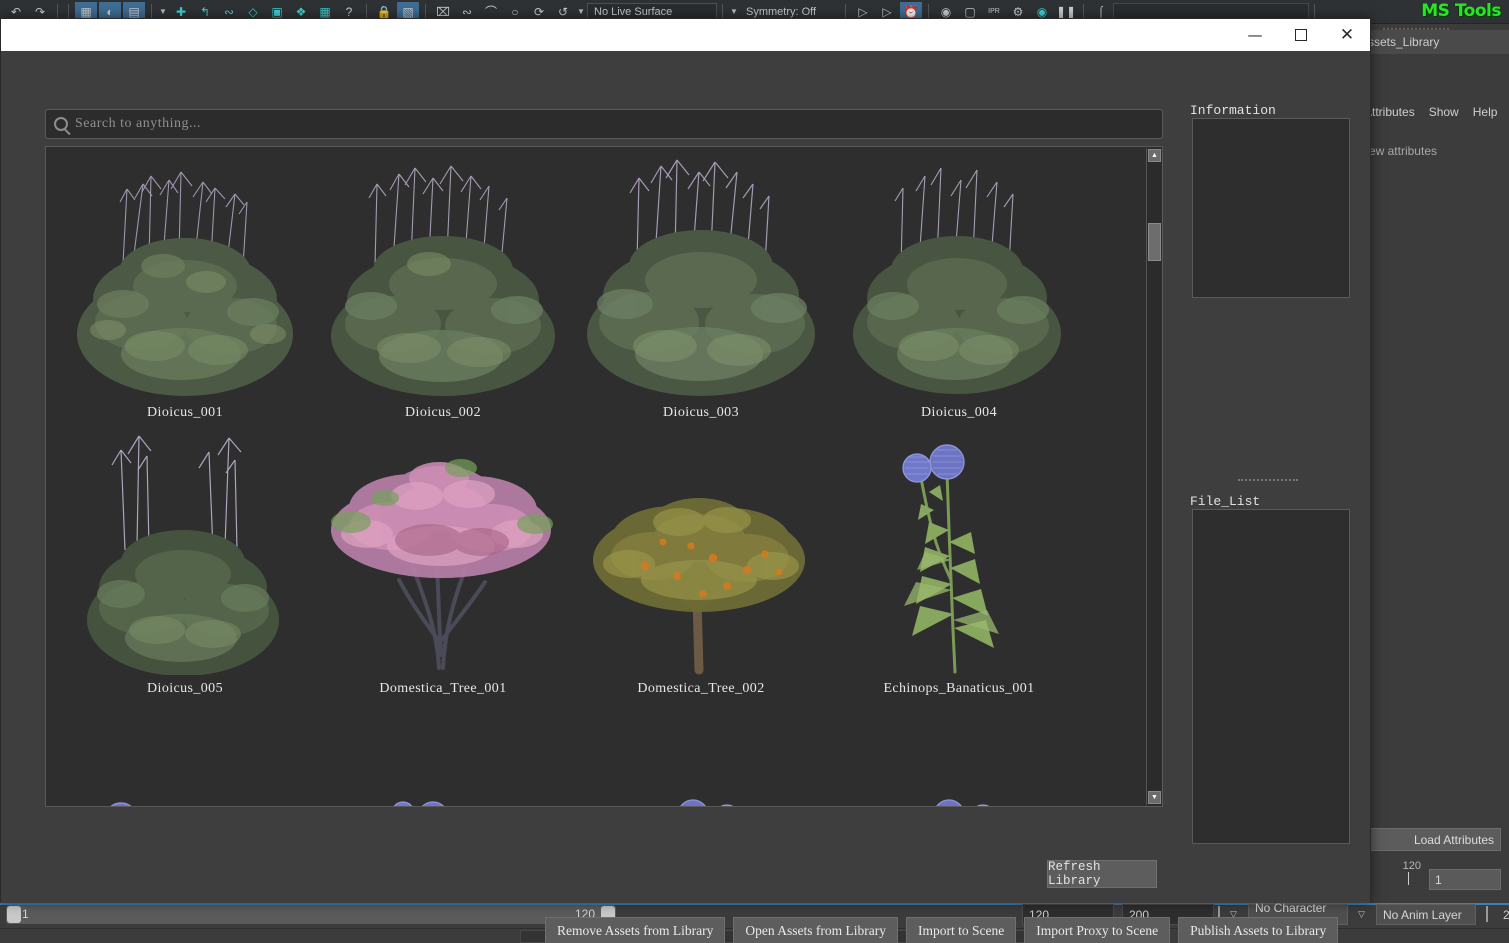 This screenshot has width=1509, height=943. I want to click on asset-grid-scrollbar: ▲ ▼, so click(1153, 476).